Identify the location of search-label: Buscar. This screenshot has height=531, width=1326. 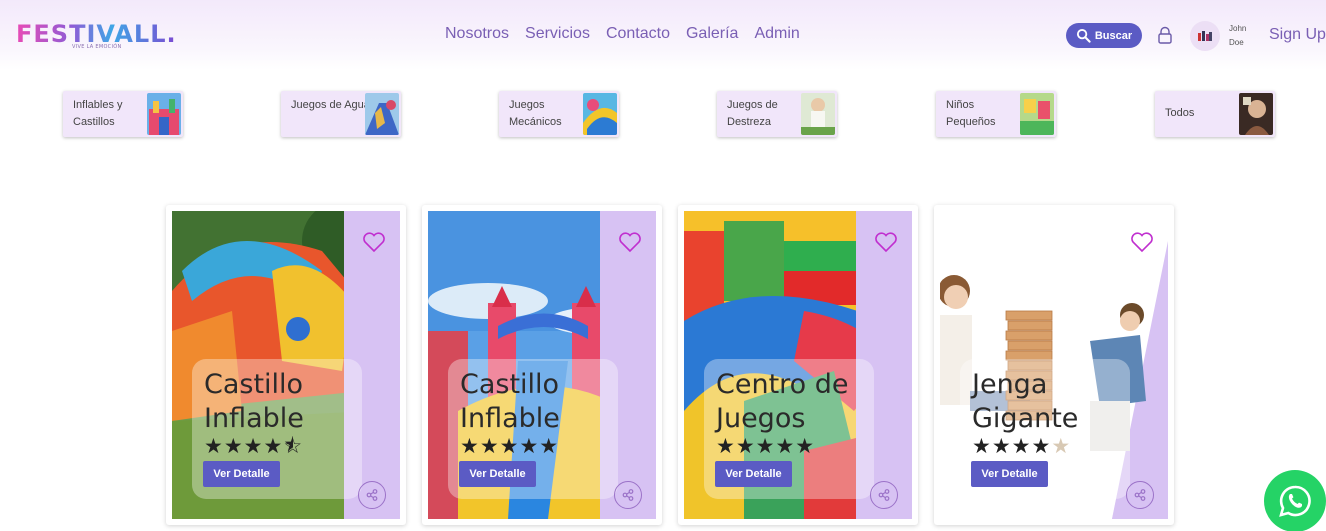
(1113, 35).